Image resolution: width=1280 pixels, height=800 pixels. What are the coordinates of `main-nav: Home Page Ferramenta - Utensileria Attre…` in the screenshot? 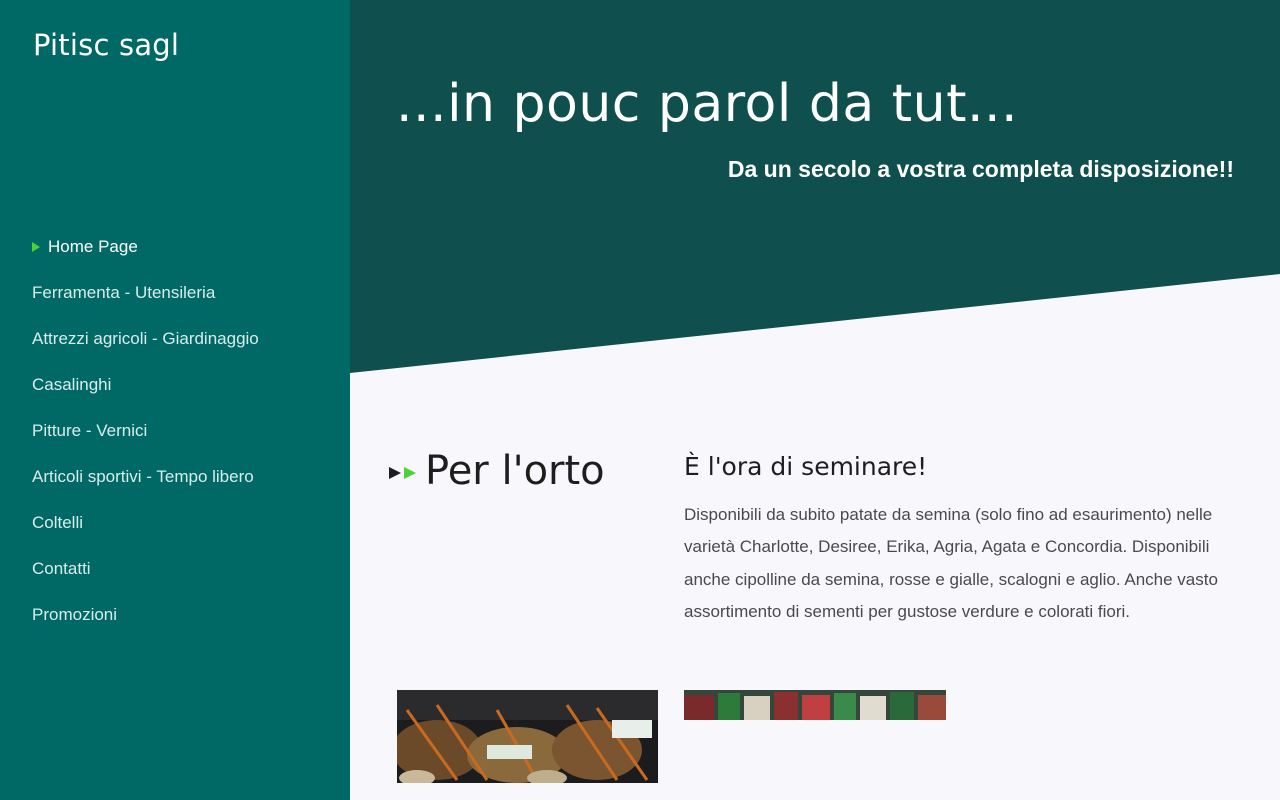 It's located at (175, 431).